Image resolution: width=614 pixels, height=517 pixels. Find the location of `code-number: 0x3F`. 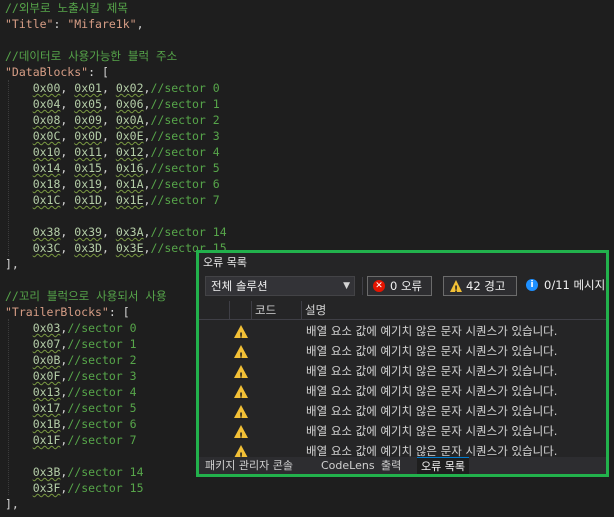

code-number: 0x3F is located at coordinates (46, 488).